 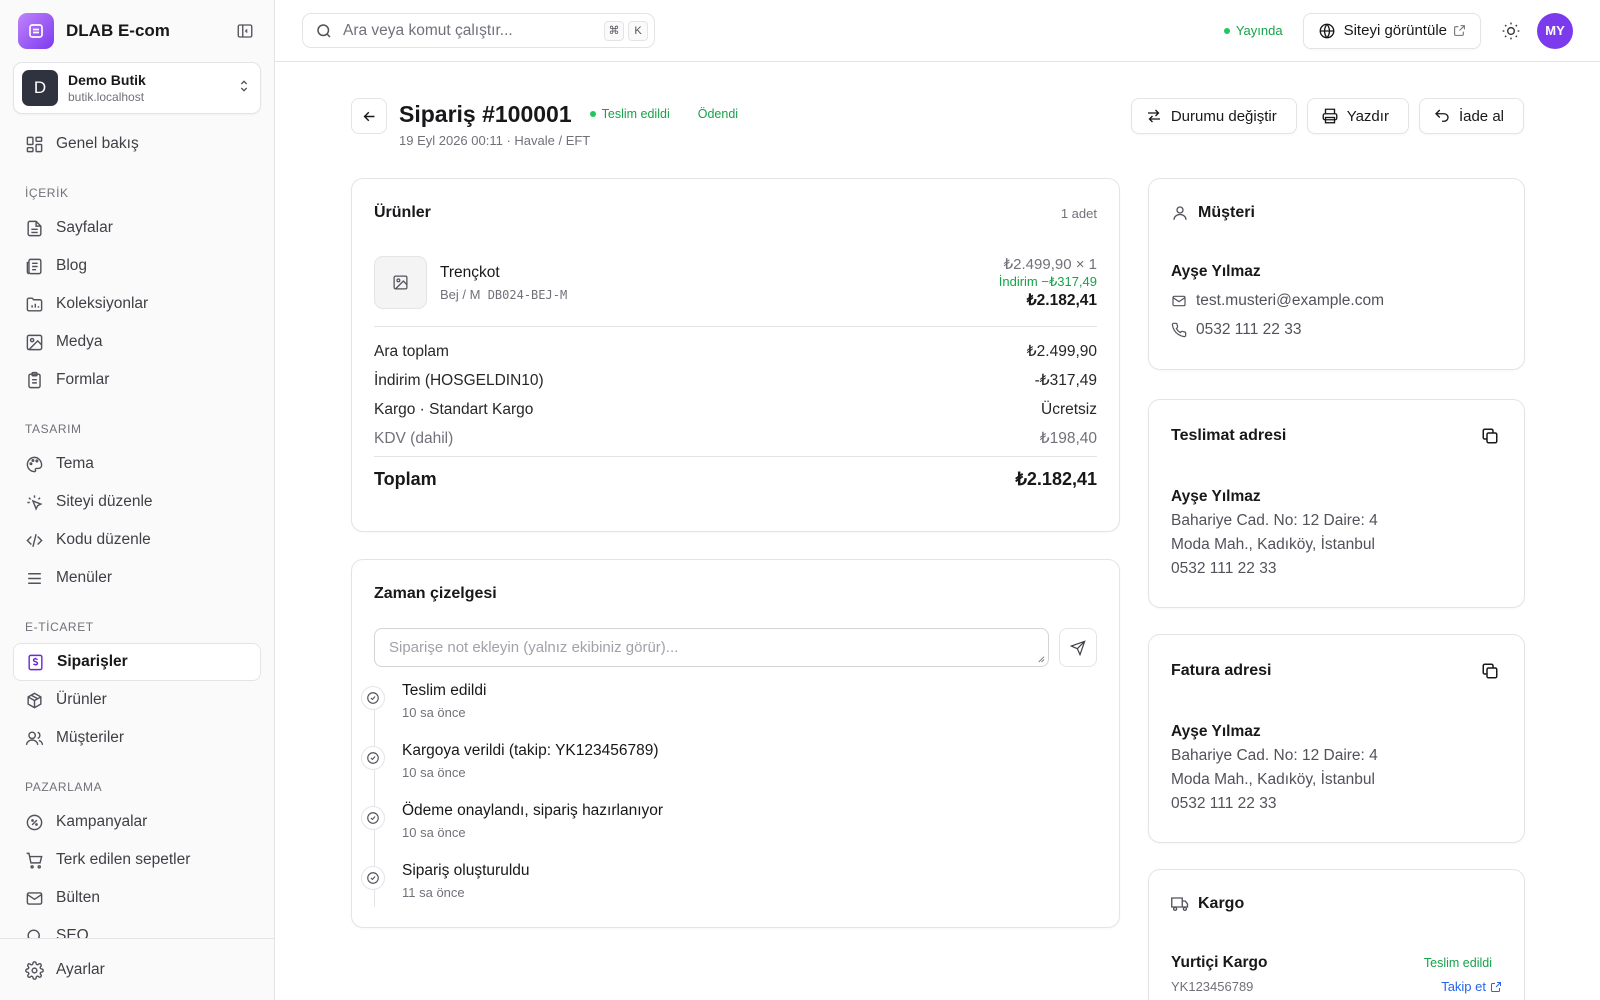 I want to click on timeline-title: Zaman çizelgesi, so click(x=435, y=593).